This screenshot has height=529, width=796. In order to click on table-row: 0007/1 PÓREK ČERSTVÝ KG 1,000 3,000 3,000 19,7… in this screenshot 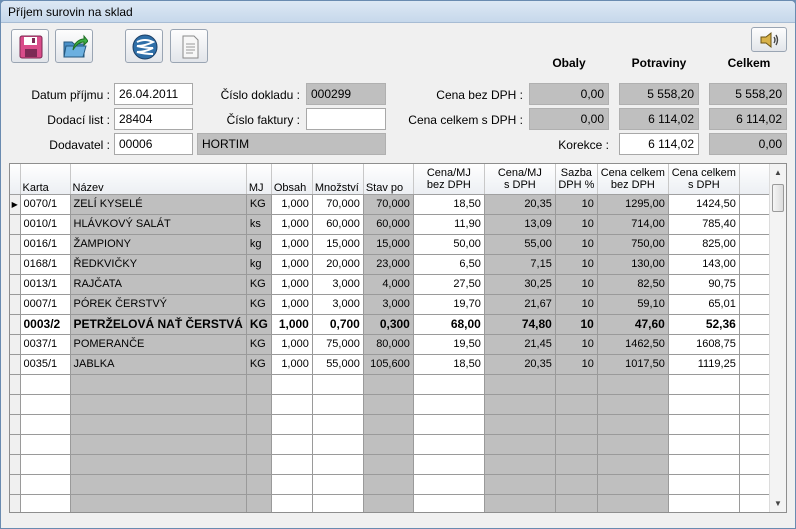, I will do `click(397, 304)`.